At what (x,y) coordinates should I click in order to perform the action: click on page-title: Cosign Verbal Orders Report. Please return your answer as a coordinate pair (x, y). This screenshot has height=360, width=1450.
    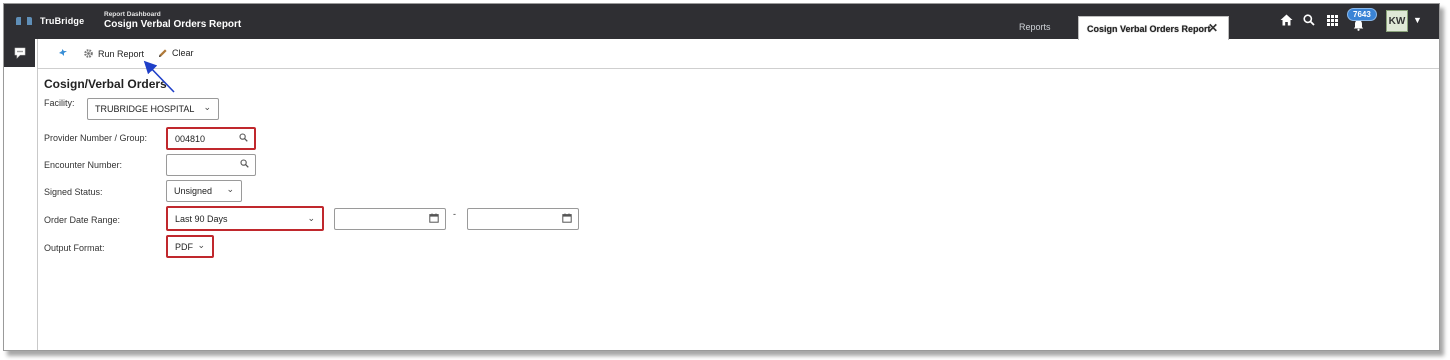
    Looking at the image, I should click on (173, 24).